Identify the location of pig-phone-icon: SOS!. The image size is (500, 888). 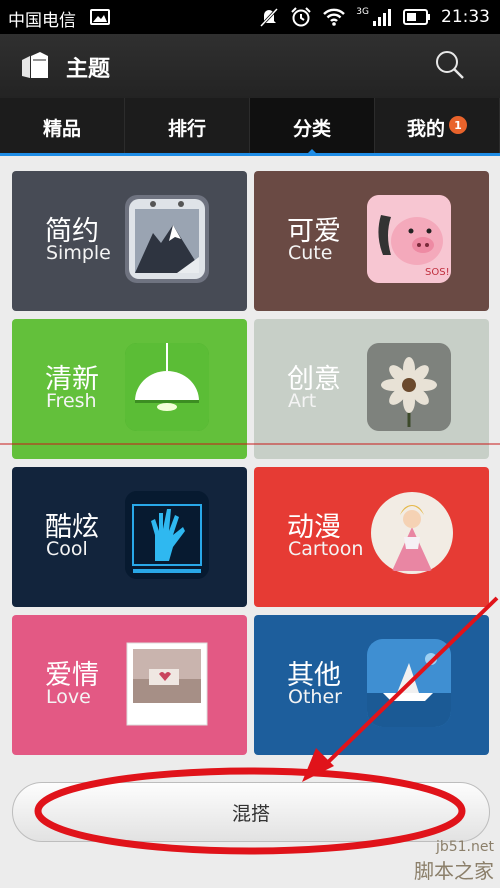
(409, 239).